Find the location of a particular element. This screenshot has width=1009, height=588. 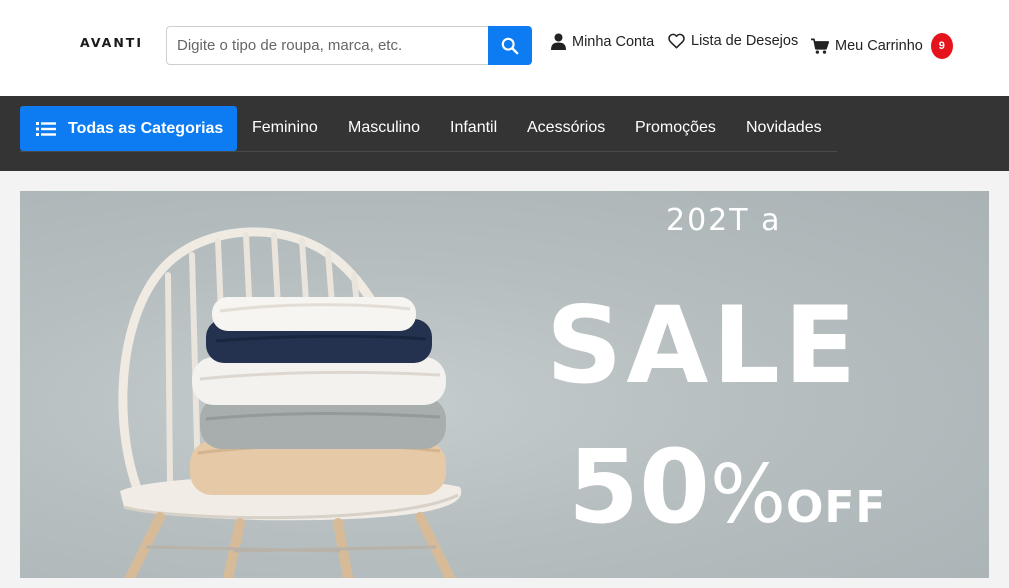

heart-icon is located at coordinates (676, 41).